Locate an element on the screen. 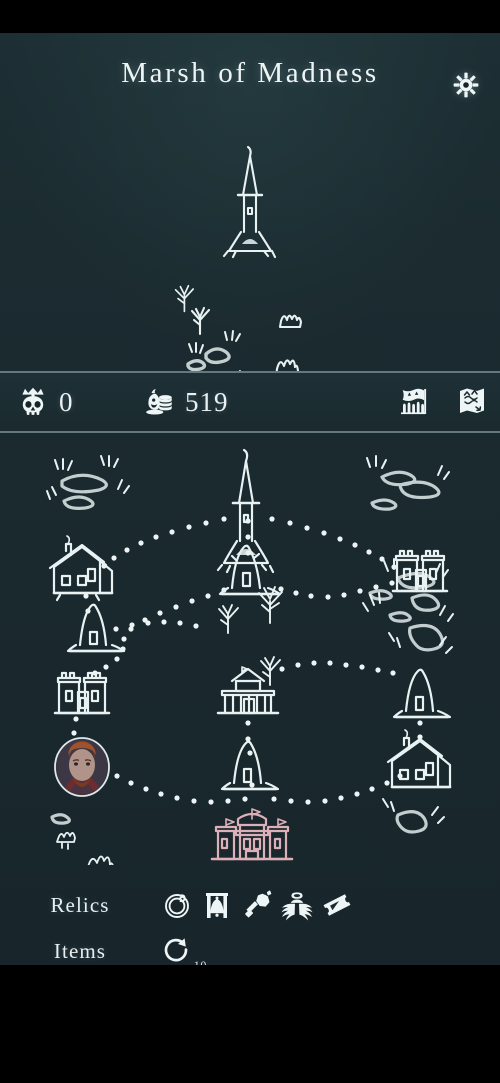 This screenshot has width=500, height=1083. relics-row: Relics is located at coordinates (250, 905).